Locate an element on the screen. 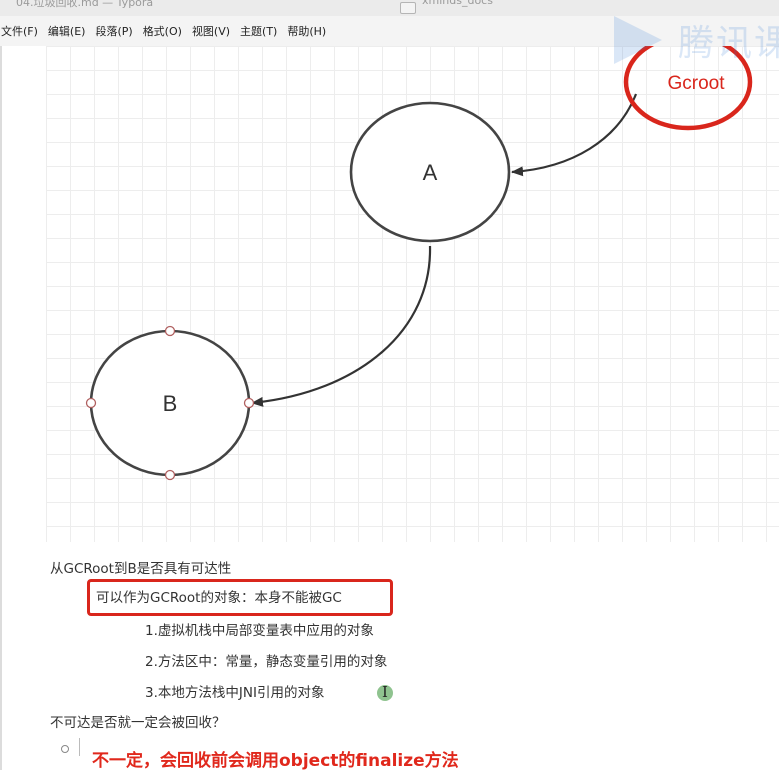  folder-title: xminds_docs is located at coordinates (457, 3).